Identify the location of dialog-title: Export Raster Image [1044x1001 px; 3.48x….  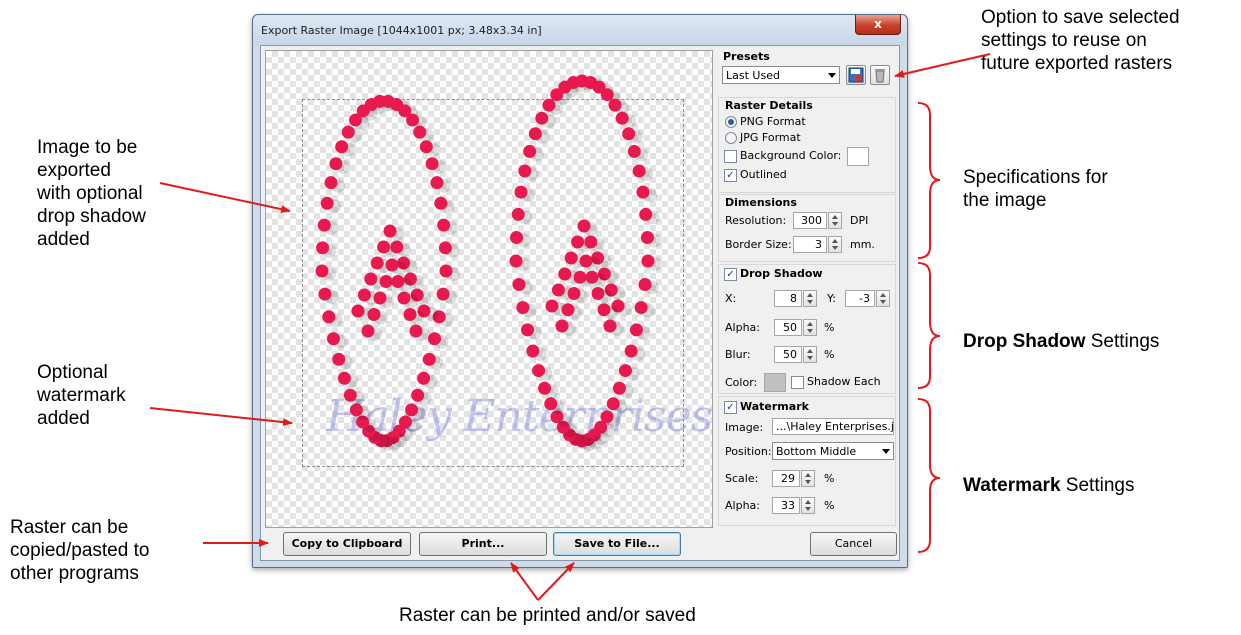
(401, 30).